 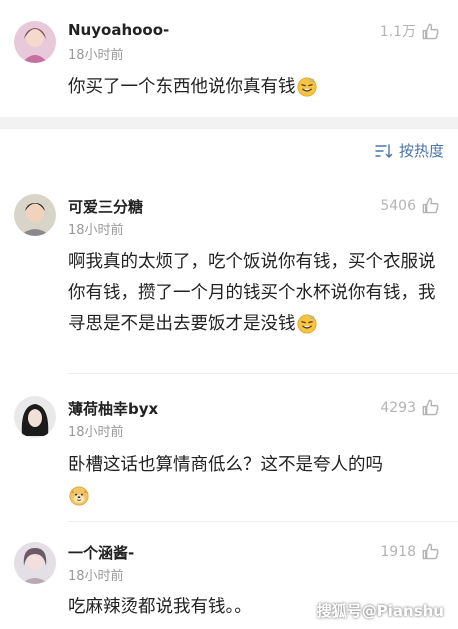 I want to click on like-button: 4293, so click(x=410, y=407).